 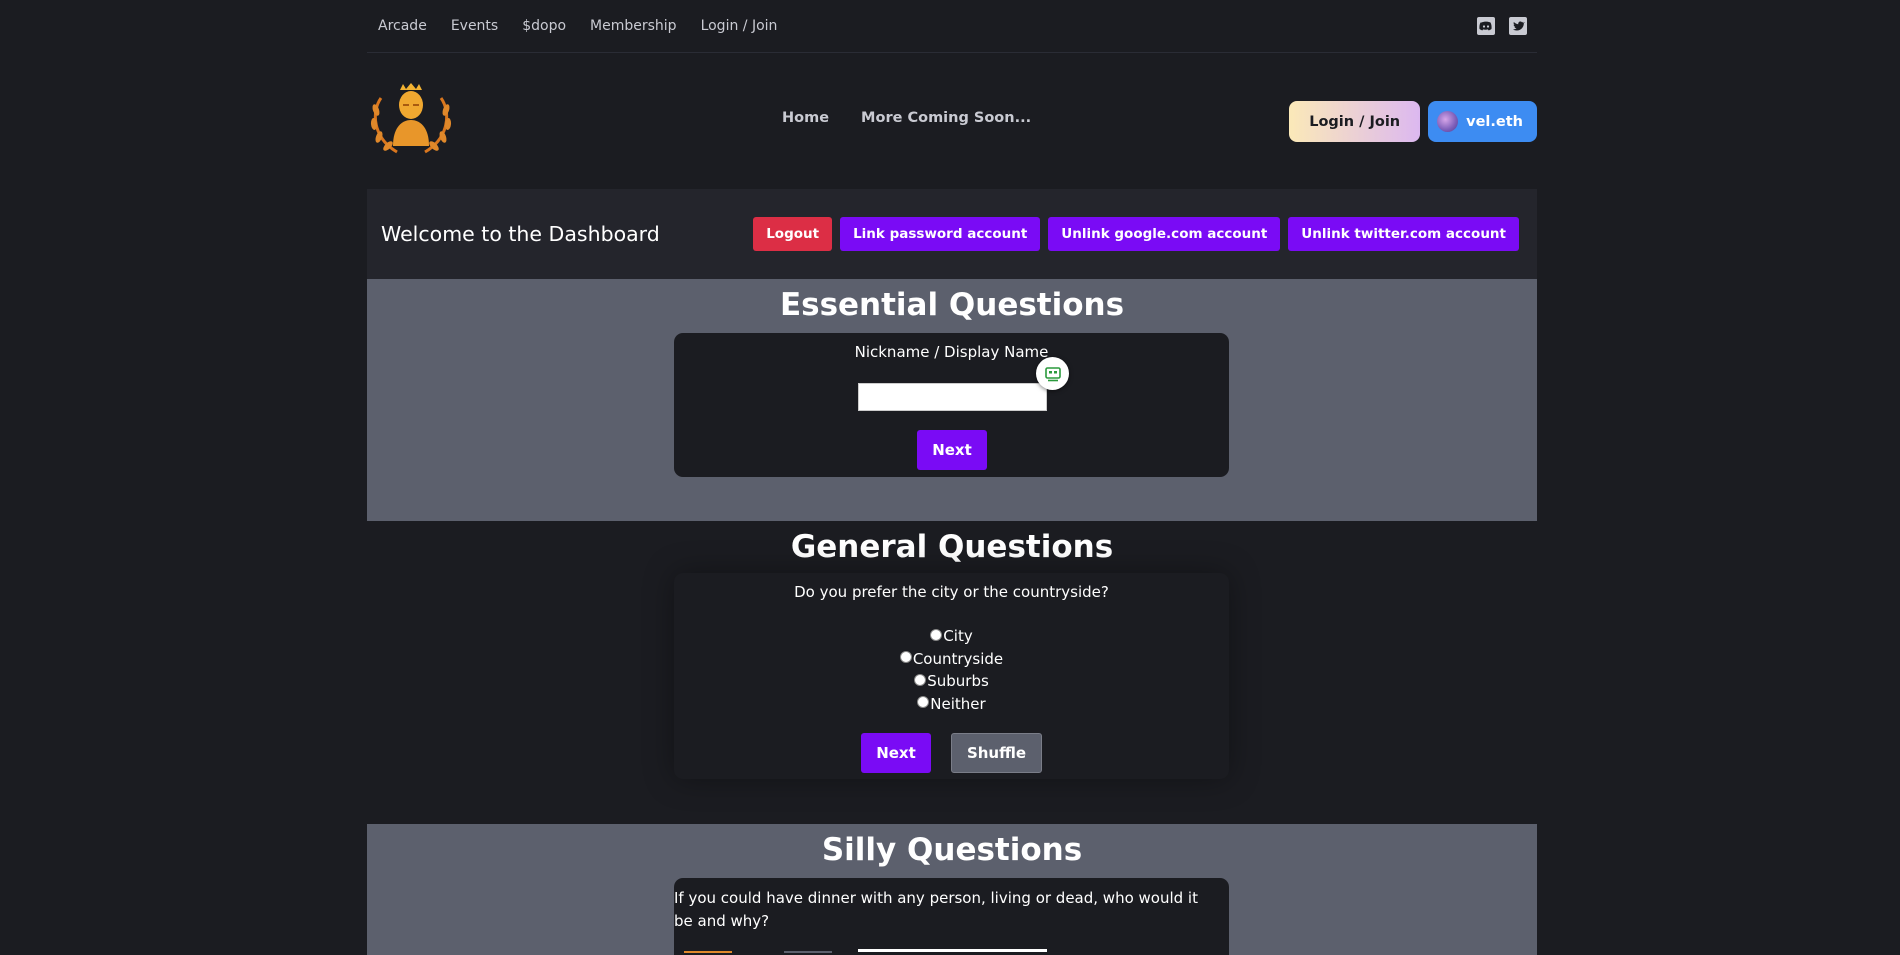 What do you see at coordinates (1507, 26) in the screenshot?
I see `social-links` at bounding box center [1507, 26].